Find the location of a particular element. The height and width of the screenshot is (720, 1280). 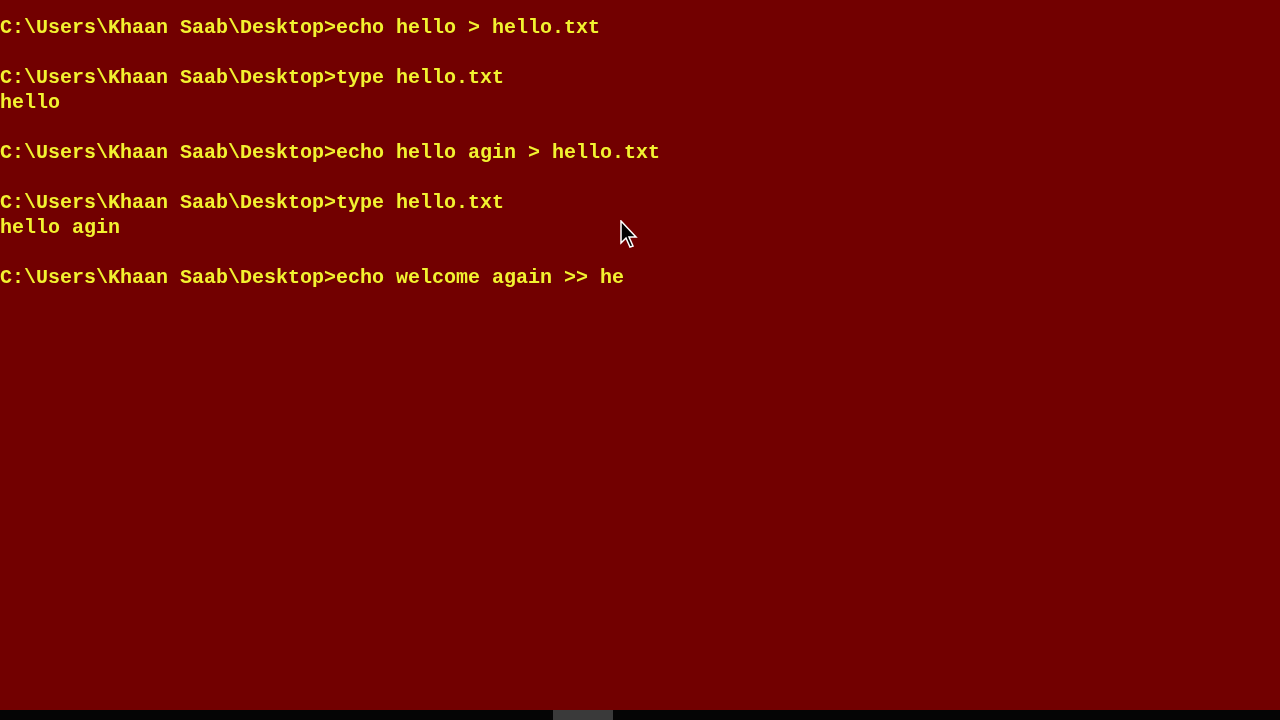

command-output: hello is located at coordinates (30, 102).